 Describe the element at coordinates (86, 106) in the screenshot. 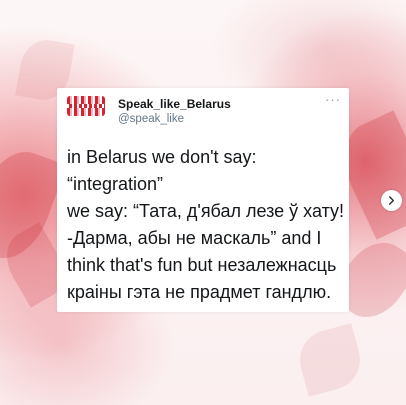

I see `avatar` at that location.